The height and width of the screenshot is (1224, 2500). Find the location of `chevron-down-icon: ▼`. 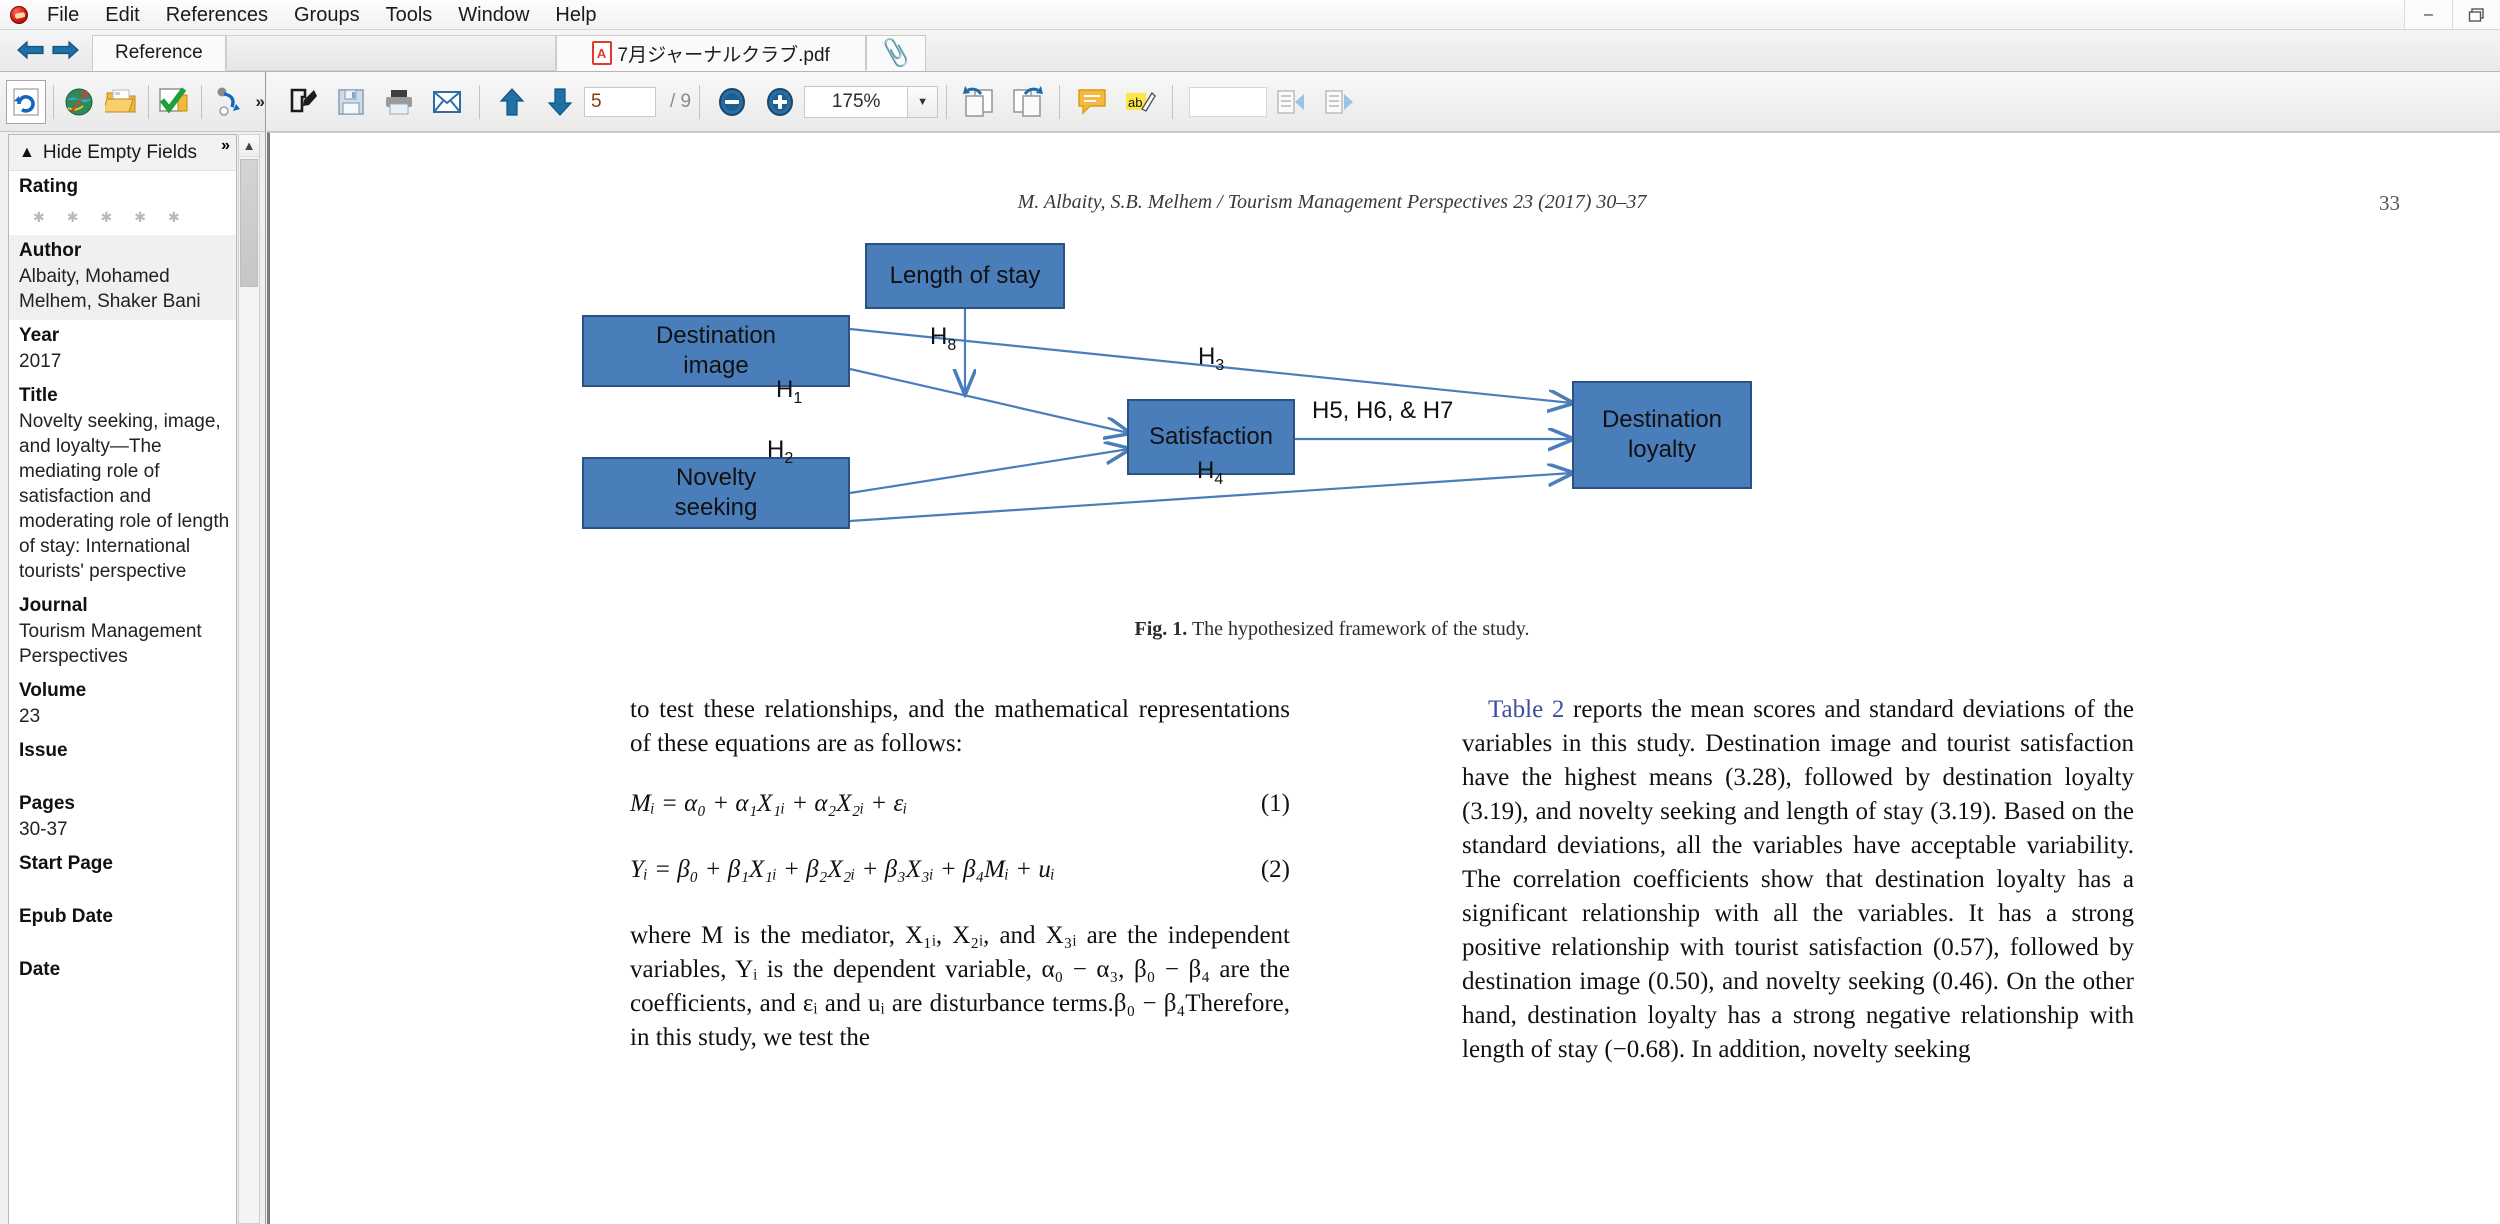

chevron-down-icon: ▼ is located at coordinates (923, 101).